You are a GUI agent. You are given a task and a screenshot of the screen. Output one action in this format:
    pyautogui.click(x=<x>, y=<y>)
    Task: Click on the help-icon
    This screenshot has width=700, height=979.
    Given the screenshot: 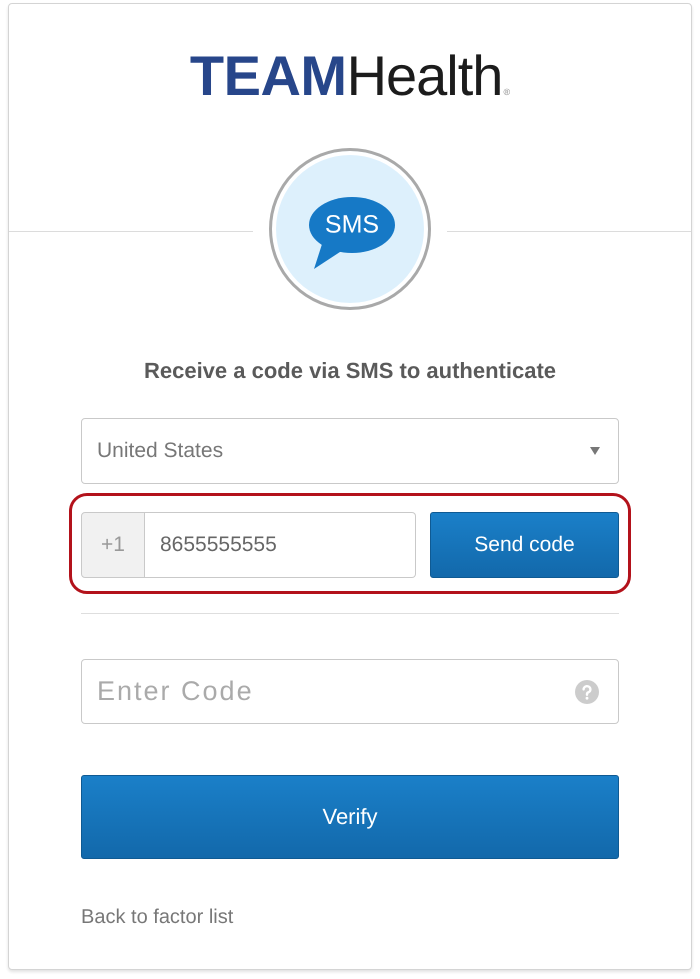 What is the action you would take?
    pyautogui.click(x=587, y=692)
    